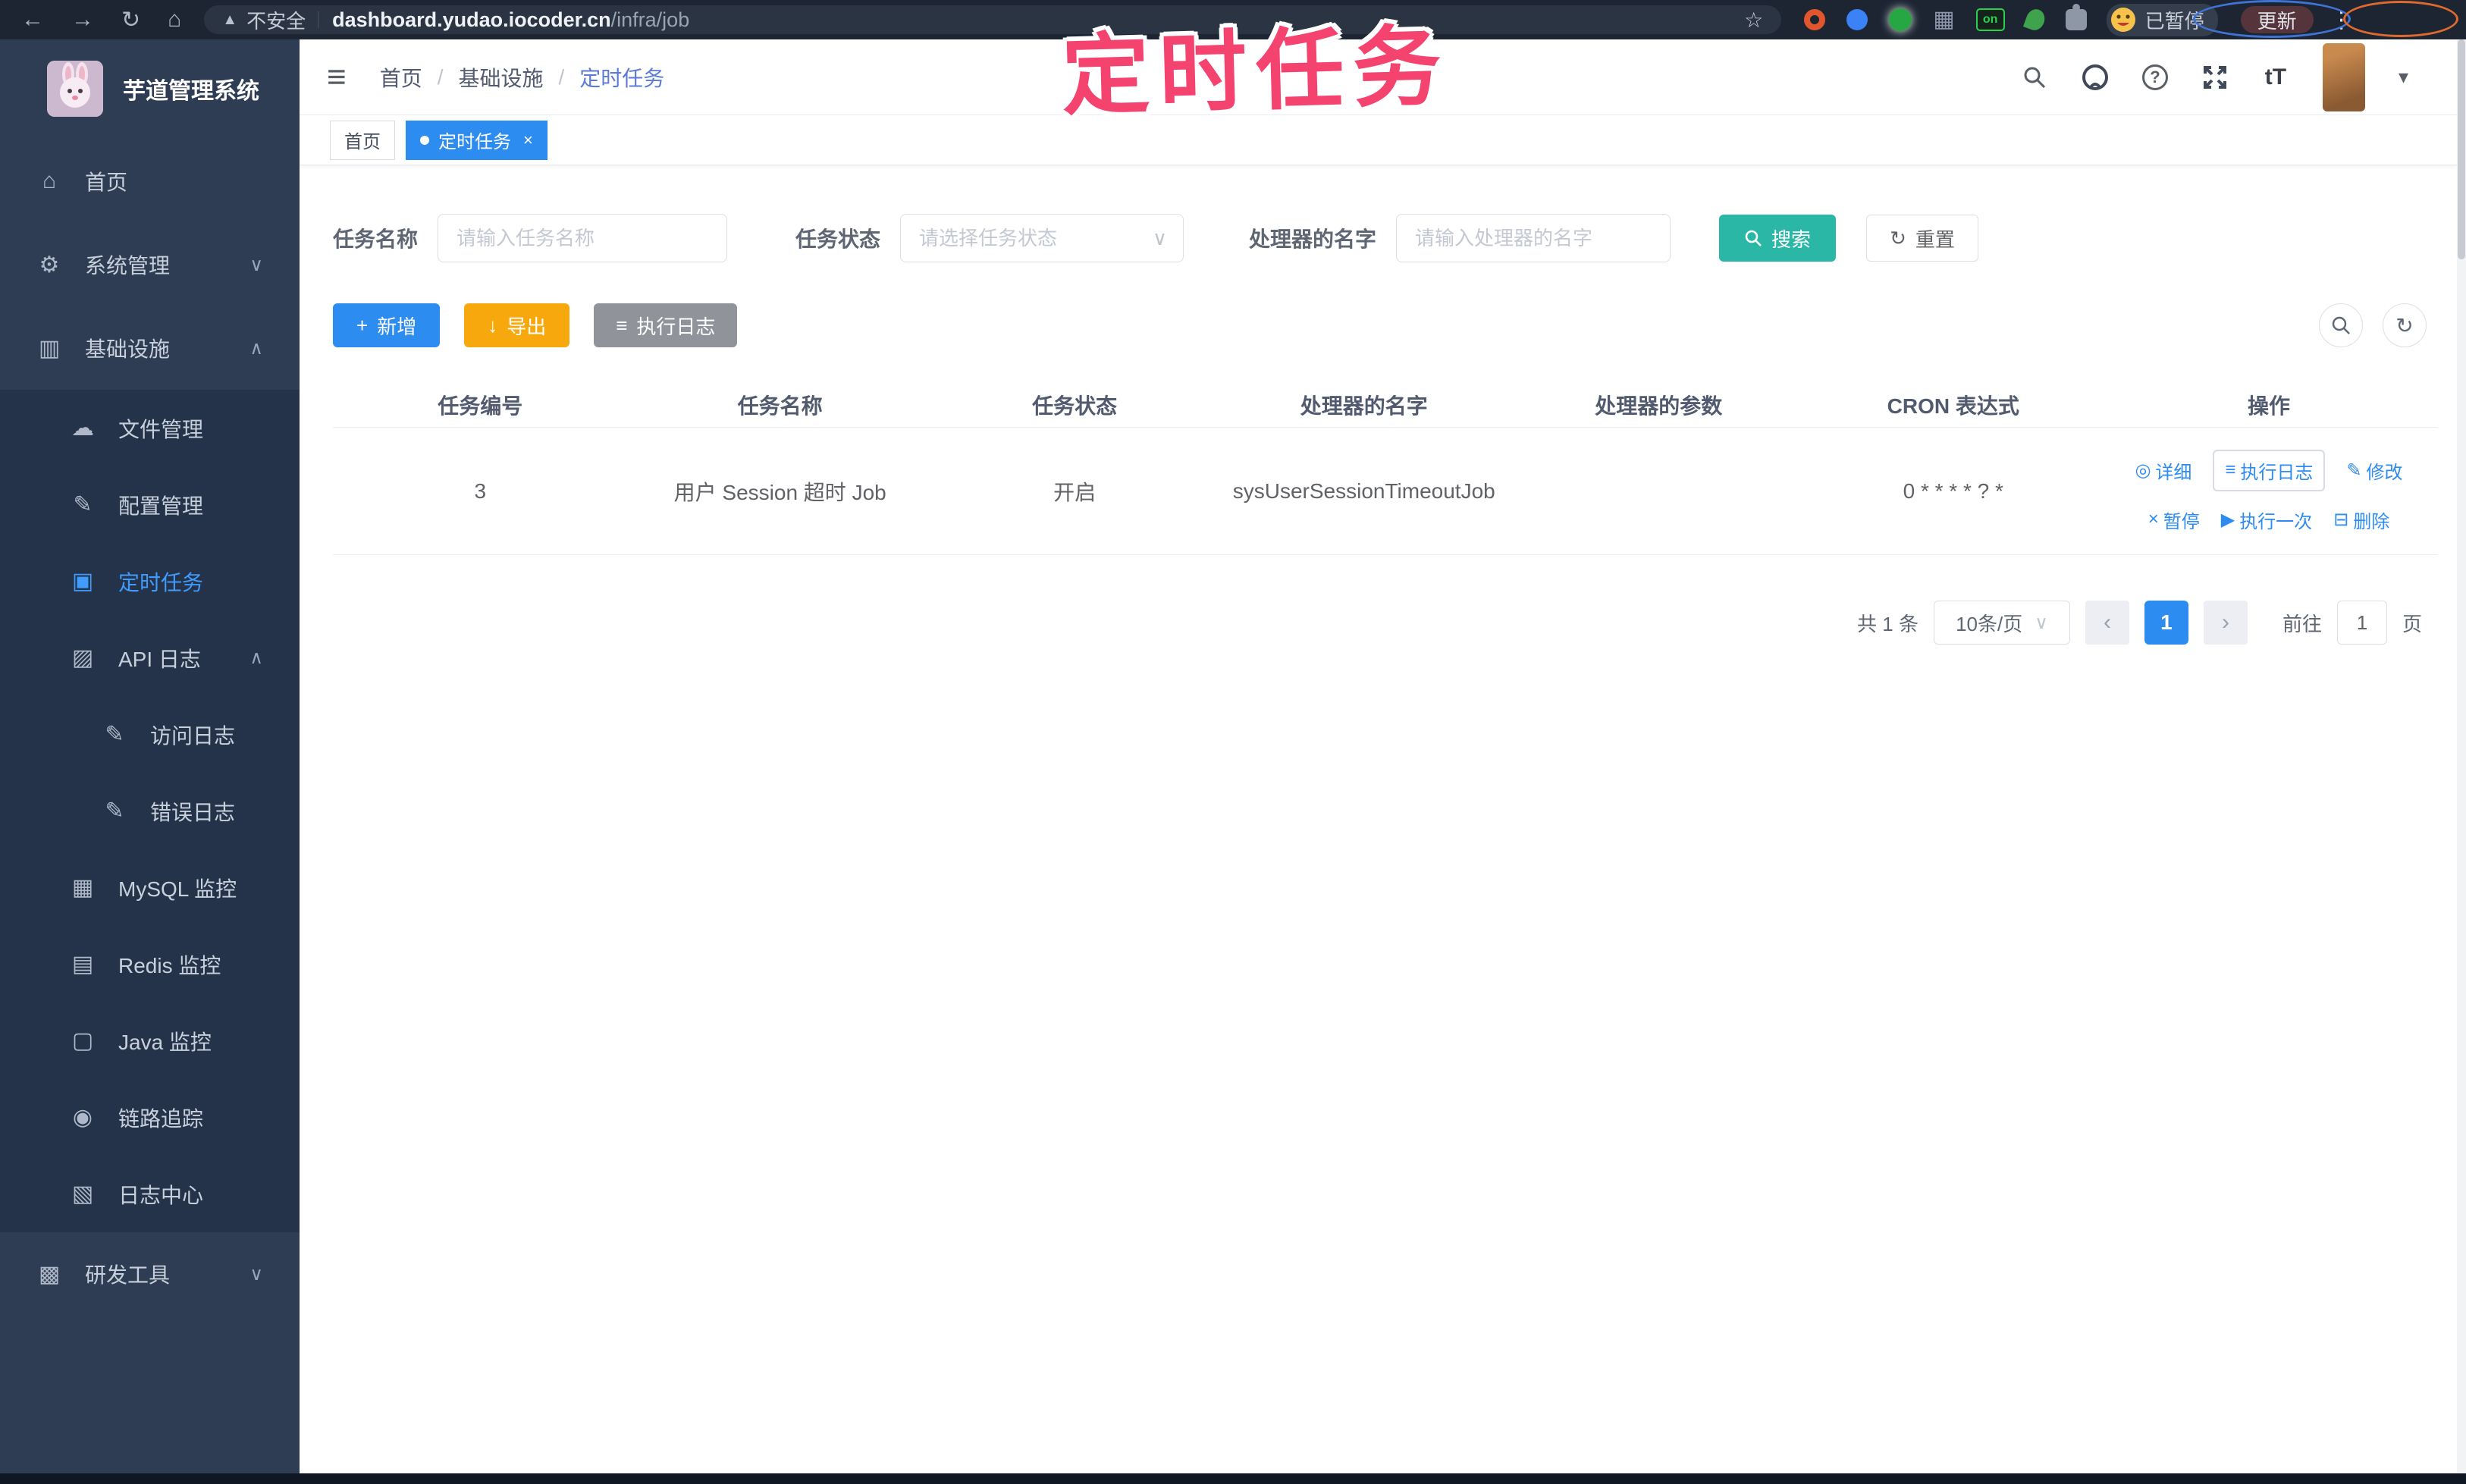 This screenshot has width=2466, height=1484. I want to click on run-once-label: 执行一次, so click(2276, 521).